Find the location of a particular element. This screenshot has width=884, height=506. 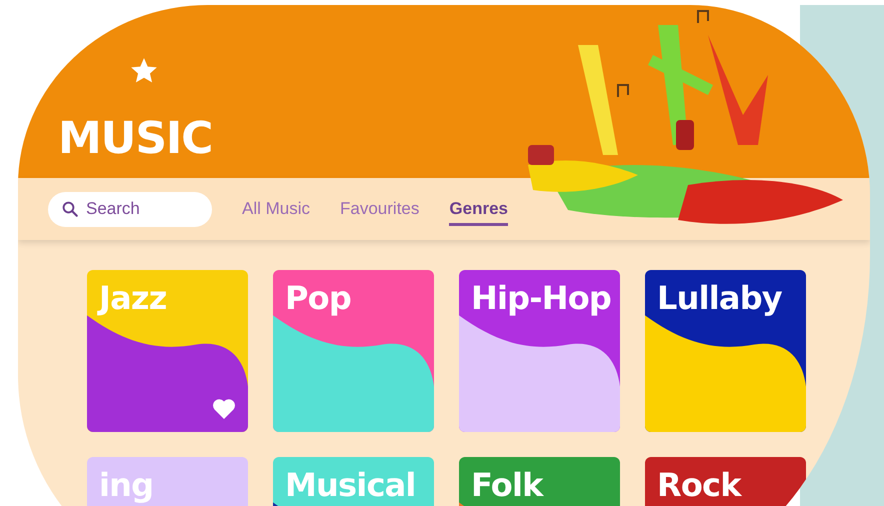

genre-card: Pop is located at coordinates (353, 351).